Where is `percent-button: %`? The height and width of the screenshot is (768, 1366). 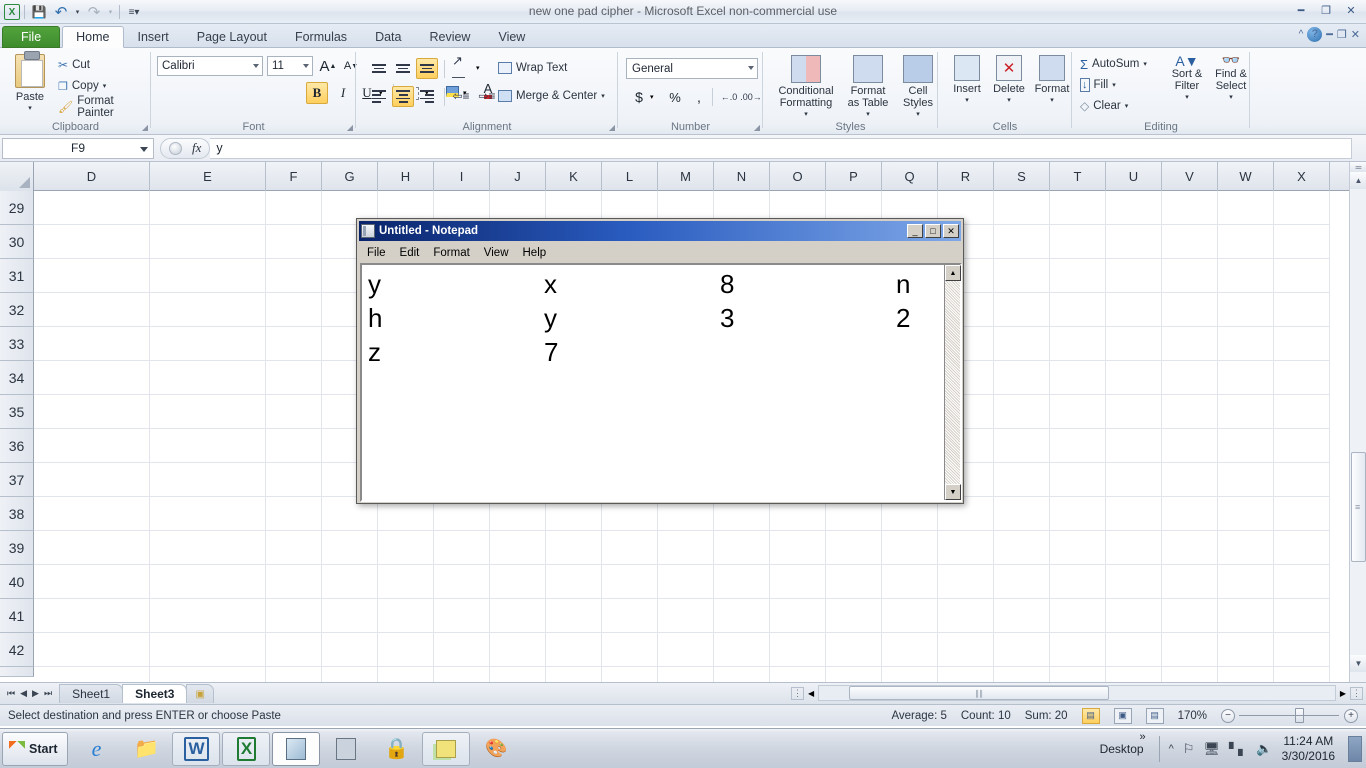 percent-button: % is located at coordinates (675, 97).